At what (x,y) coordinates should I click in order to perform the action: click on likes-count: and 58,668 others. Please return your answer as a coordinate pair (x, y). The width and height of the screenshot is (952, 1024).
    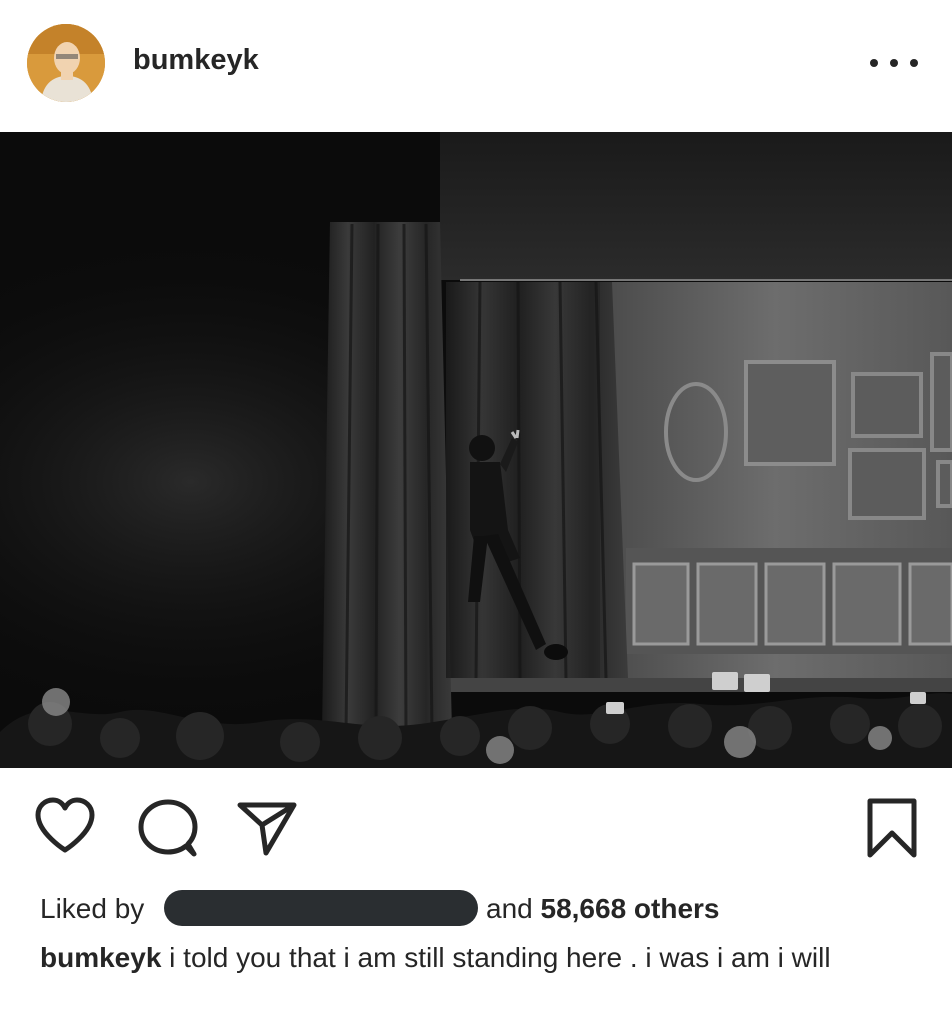
    Looking at the image, I should click on (603, 909).